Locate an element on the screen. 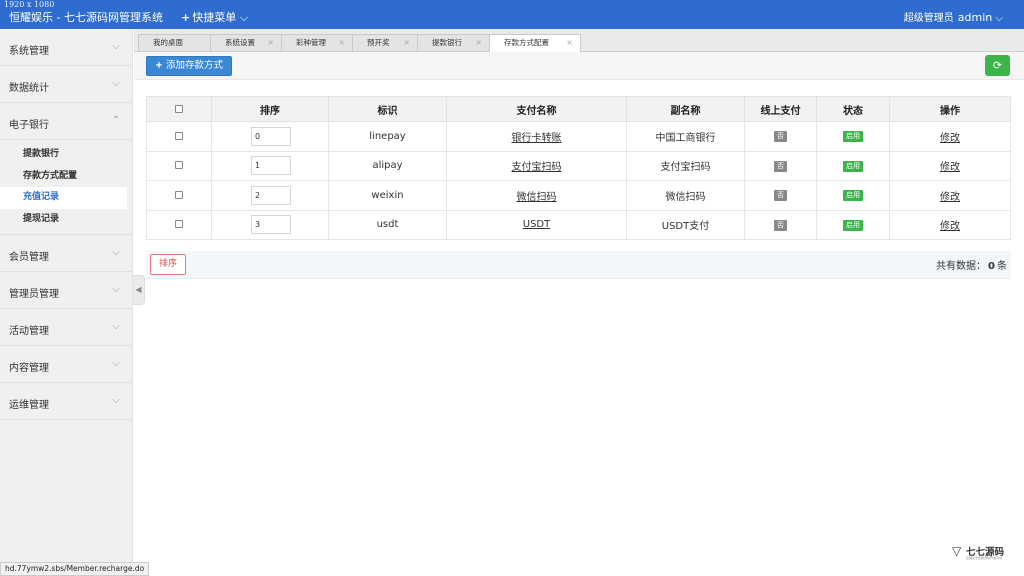 The width and height of the screenshot is (1024, 576). pay-name-link: 微信扫码 is located at coordinates (537, 197).